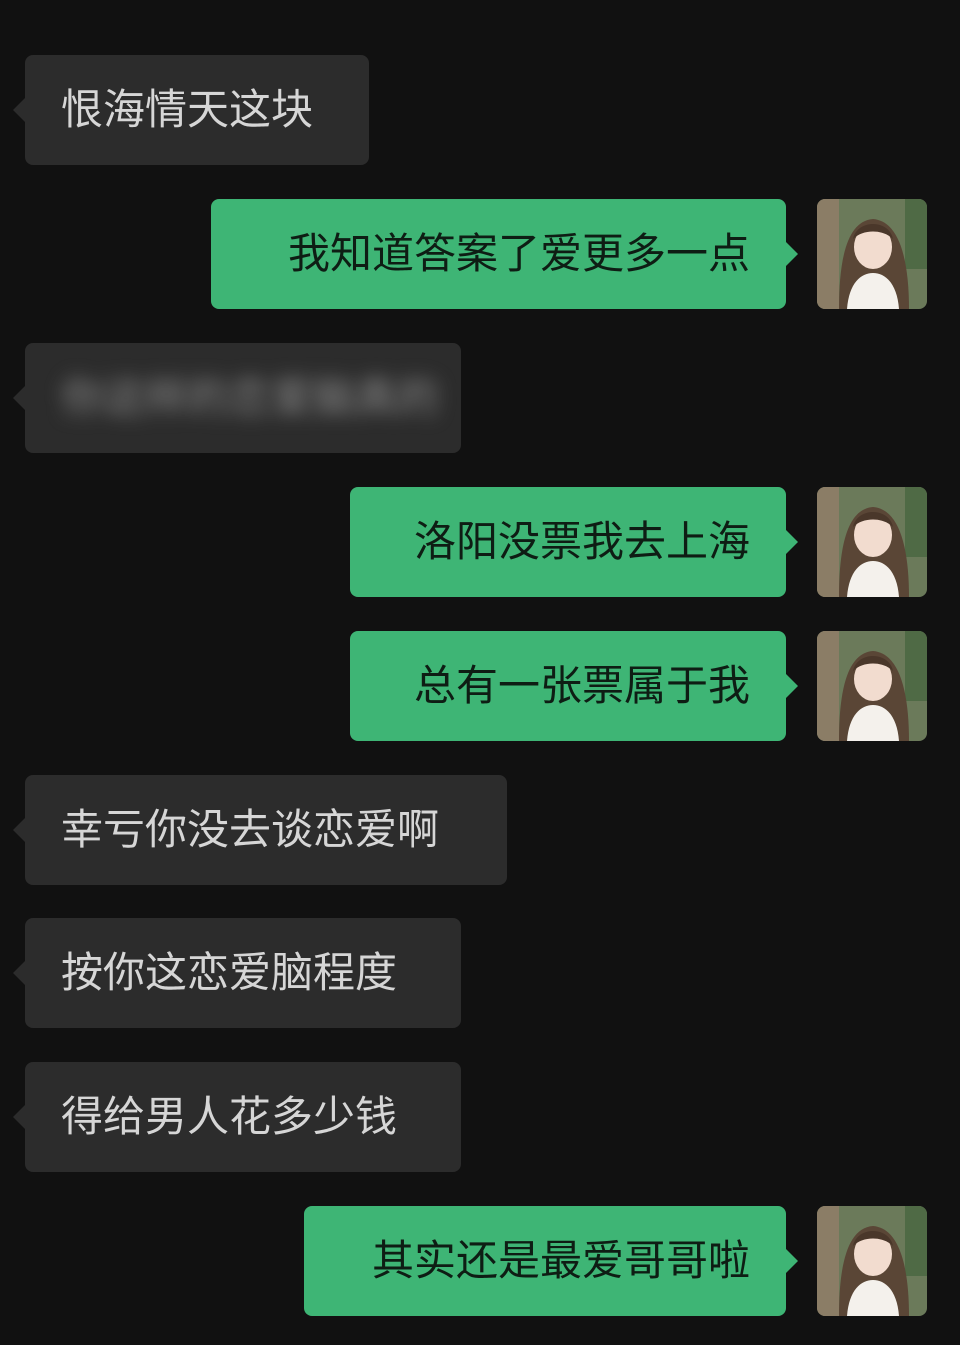 This screenshot has width=960, height=1345. Describe the element at coordinates (187, 109) in the screenshot. I see `message-text: 恨海情天这块` at that location.